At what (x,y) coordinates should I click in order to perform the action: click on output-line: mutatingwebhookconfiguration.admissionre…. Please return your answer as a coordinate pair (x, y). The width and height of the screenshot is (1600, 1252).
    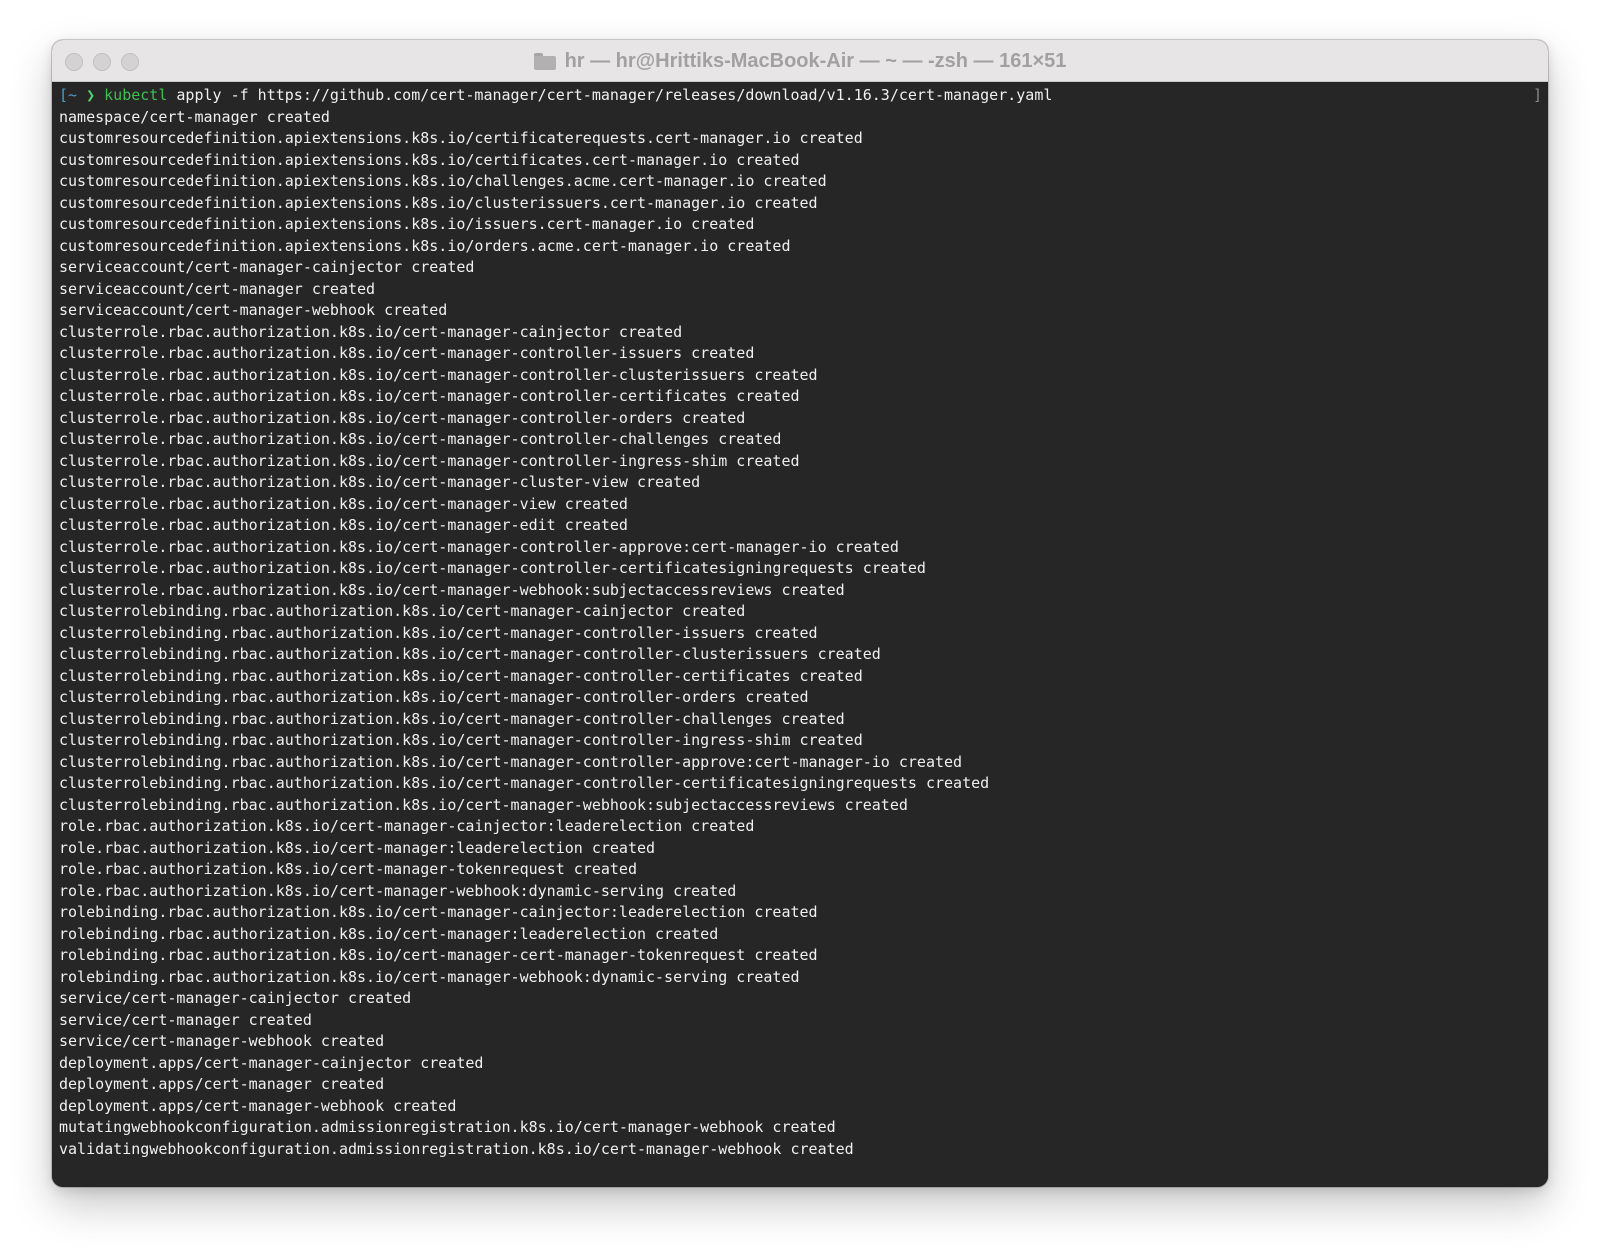
    Looking at the image, I should click on (447, 1127).